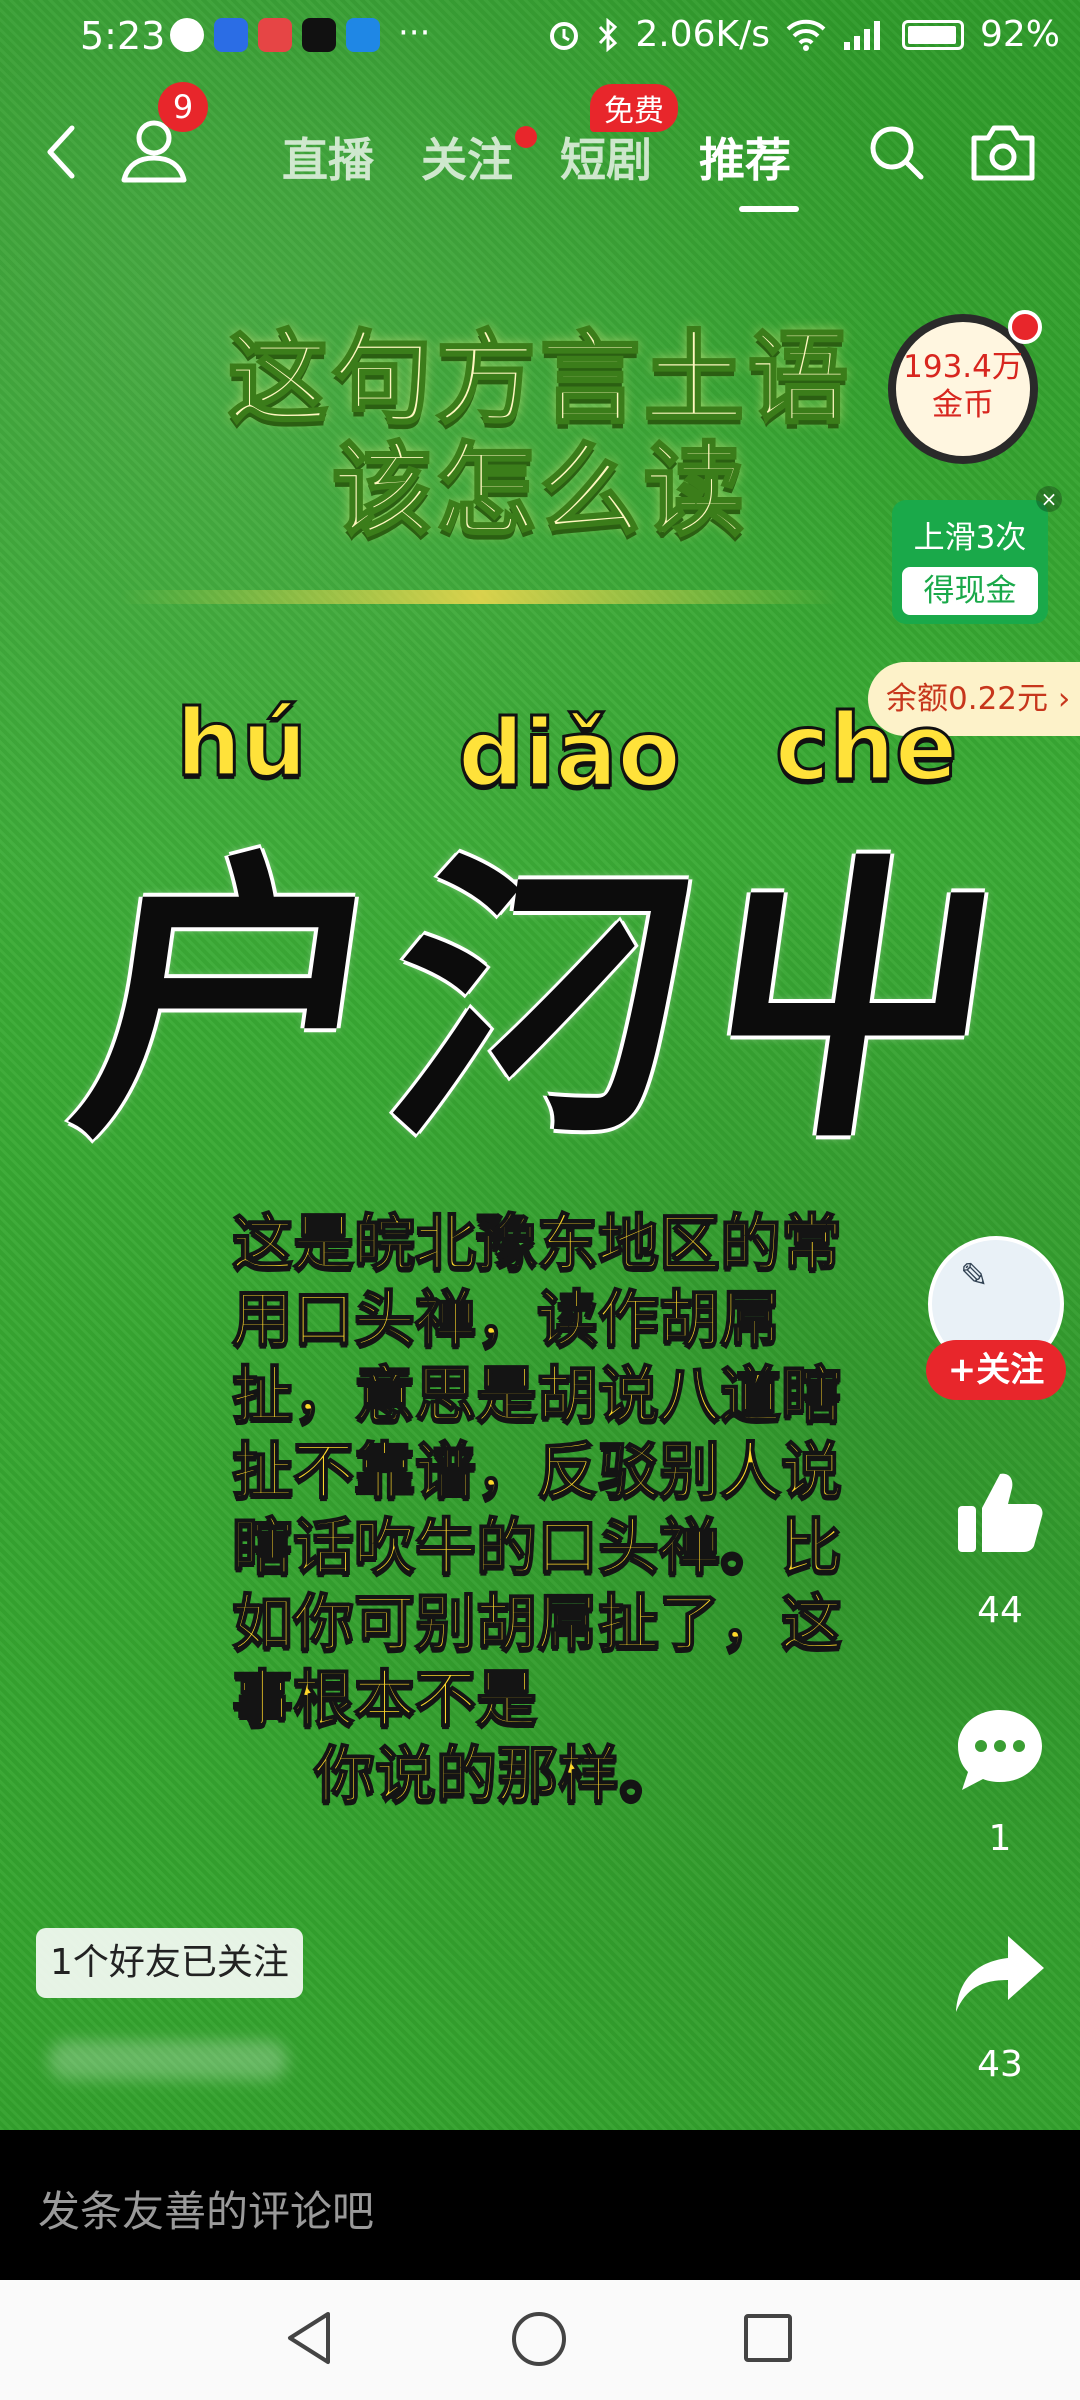 Image resolution: width=1080 pixels, height=2400 pixels. Describe the element at coordinates (1000, 1512) in the screenshot. I see `like-icon` at that location.